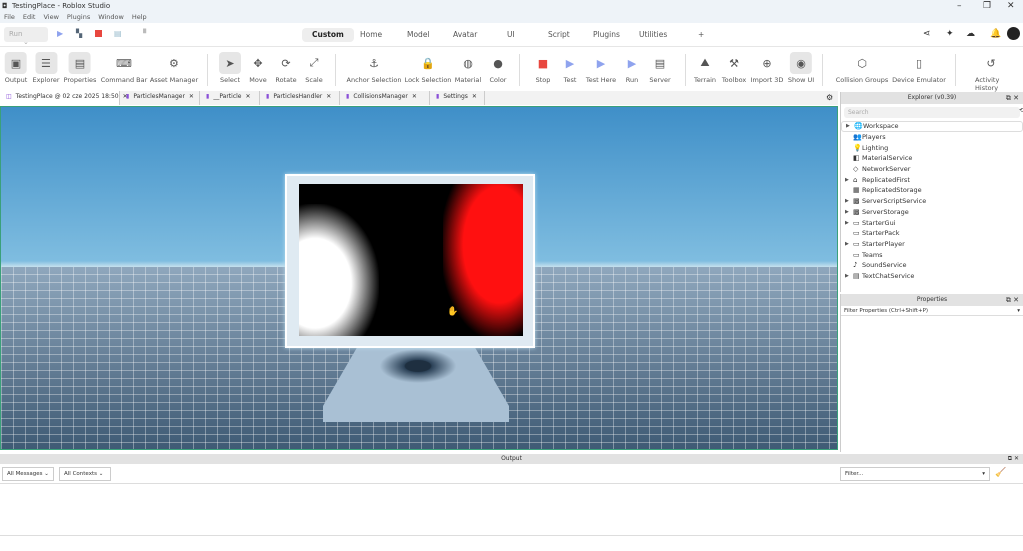 The width and height of the screenshot is (1023, 551). I want to click on doc-tab: ◫ TestingPlace @ 02 cze 2025 18:50 ✕, so click(64, 98).